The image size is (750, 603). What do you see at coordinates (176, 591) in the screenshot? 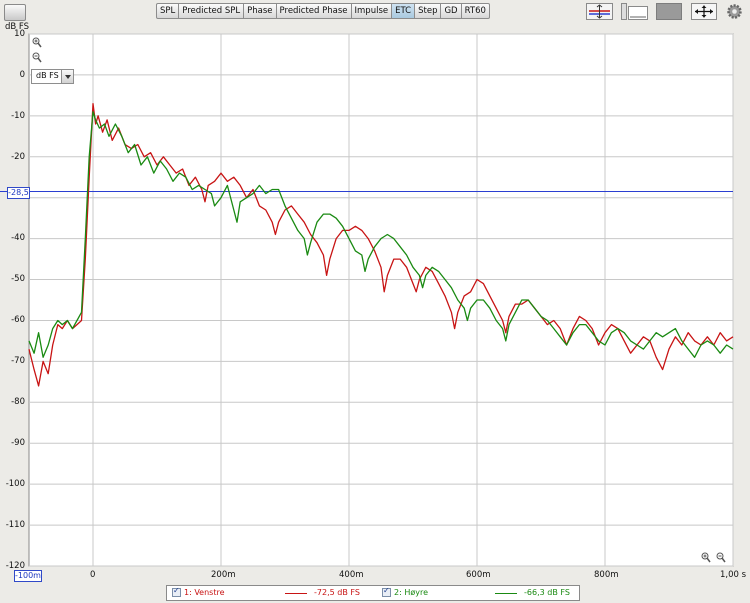
I see `legend-checkbox-venstre` at bounding box center [176, 591].